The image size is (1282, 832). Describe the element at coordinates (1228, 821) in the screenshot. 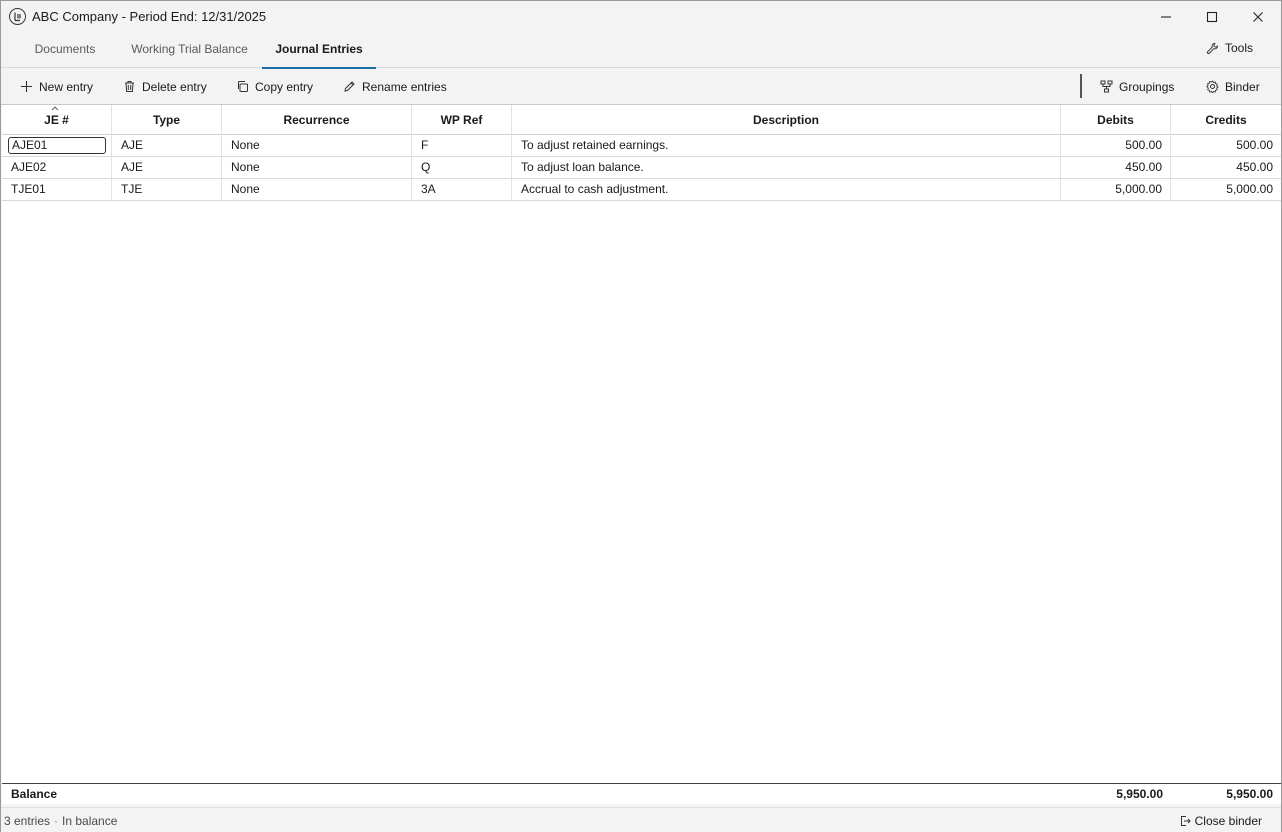

I see `close-binder-label: Close binder` at that location.